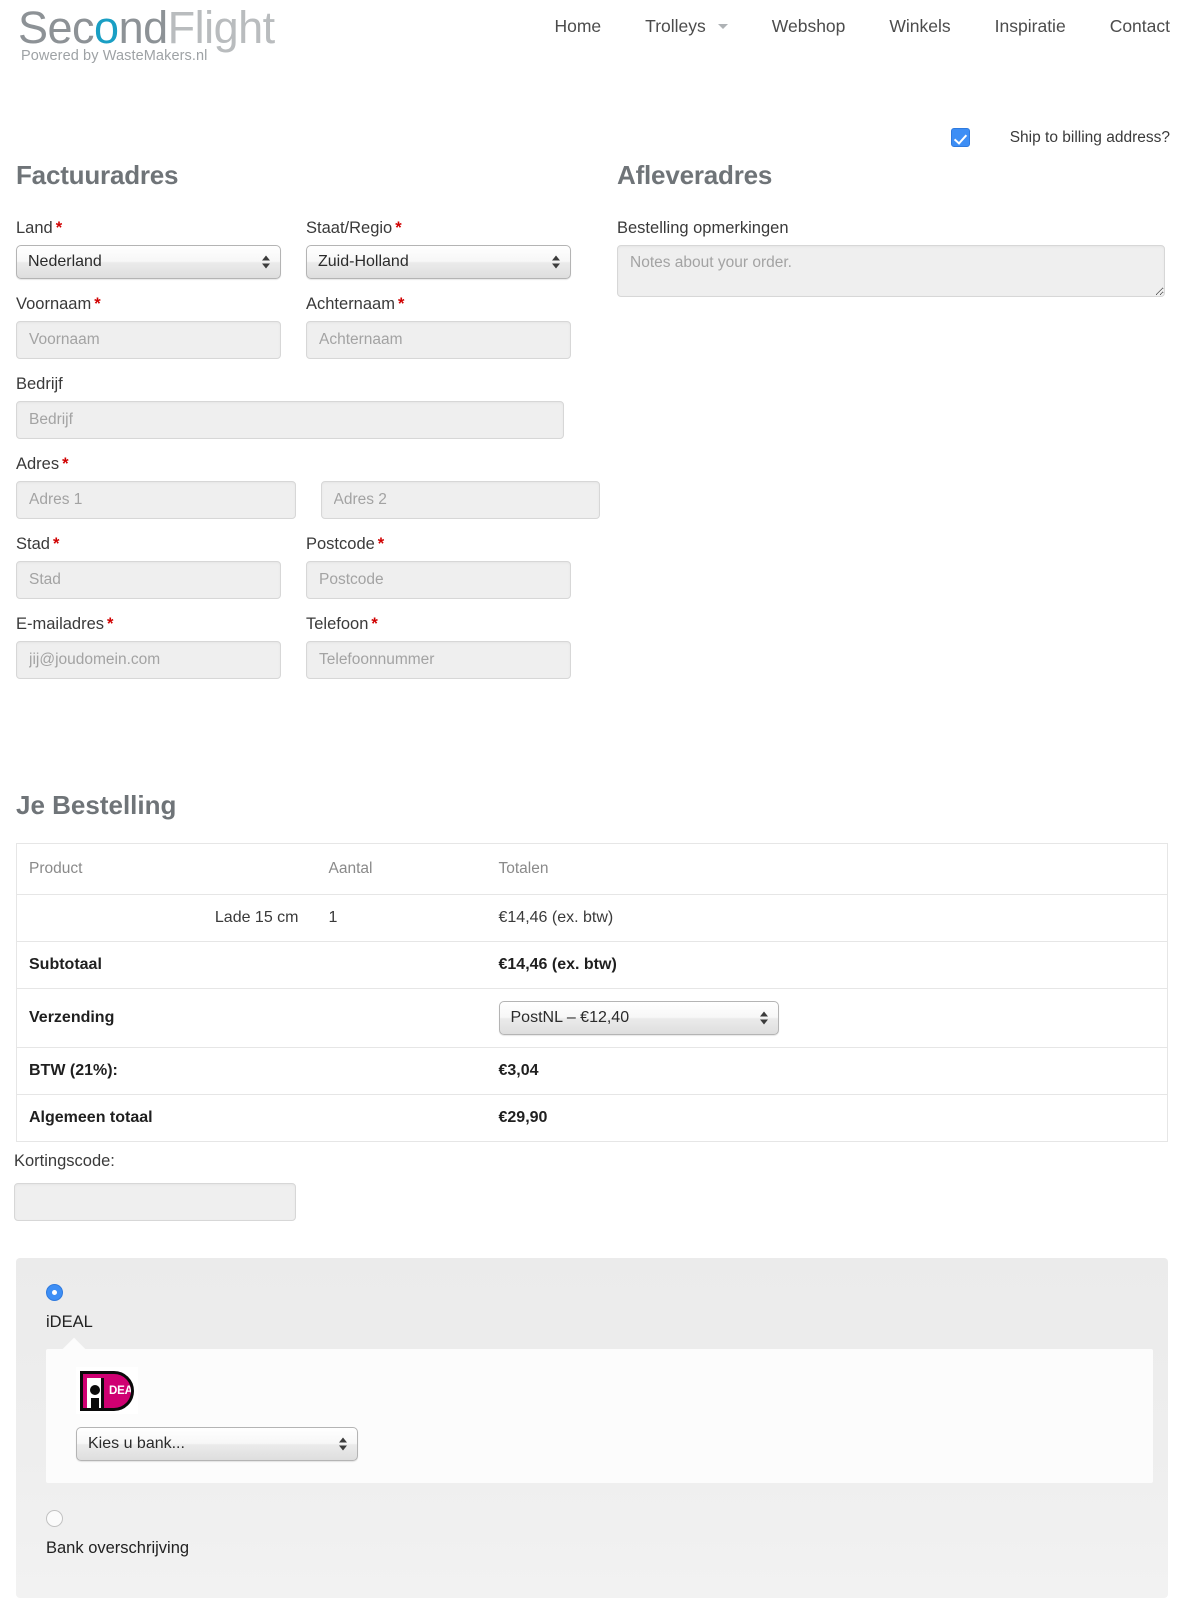 This screenshot has height=1598, width=1200. Describe the element at coordinates (438, 544) in the screenshot. I see `postcode-label: Postcode *` at that location.